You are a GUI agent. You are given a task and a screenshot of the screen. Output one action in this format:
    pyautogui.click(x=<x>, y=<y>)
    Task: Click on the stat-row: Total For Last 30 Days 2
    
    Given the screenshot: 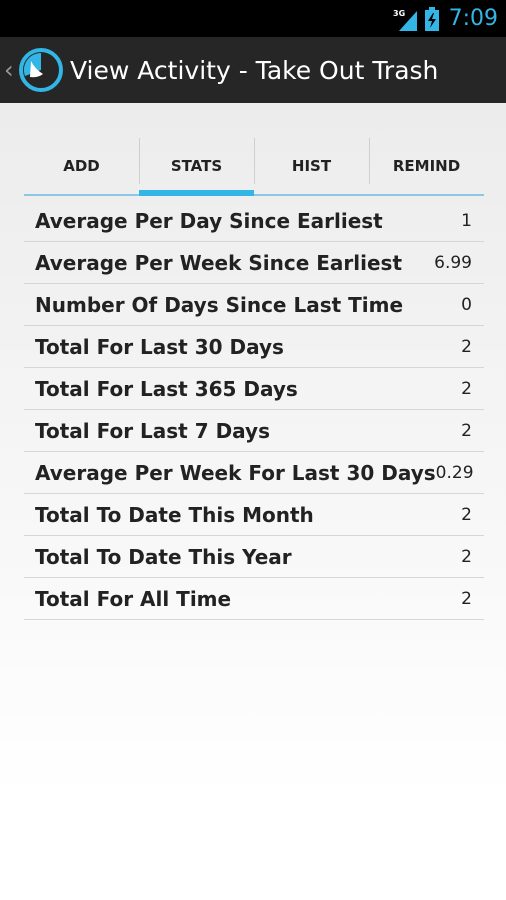 What is the action you would take?
    pyautogui.click(x=254, y=347)
    